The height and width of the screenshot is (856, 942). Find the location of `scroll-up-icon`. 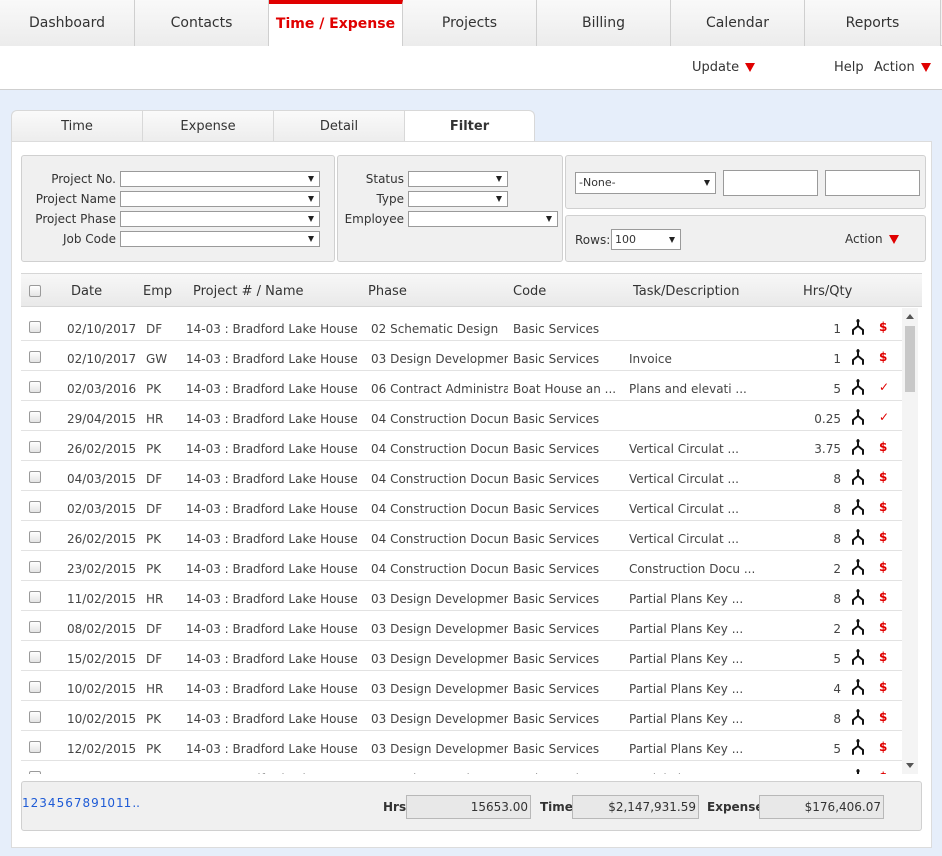

scroll-up-icon is located at coordinates (910, 316).